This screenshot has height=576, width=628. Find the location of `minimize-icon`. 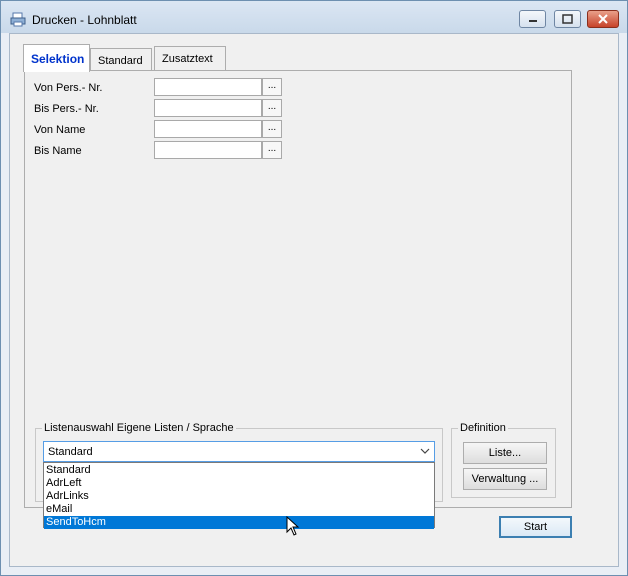

minimize-icon is located at coordinates (533, 21).